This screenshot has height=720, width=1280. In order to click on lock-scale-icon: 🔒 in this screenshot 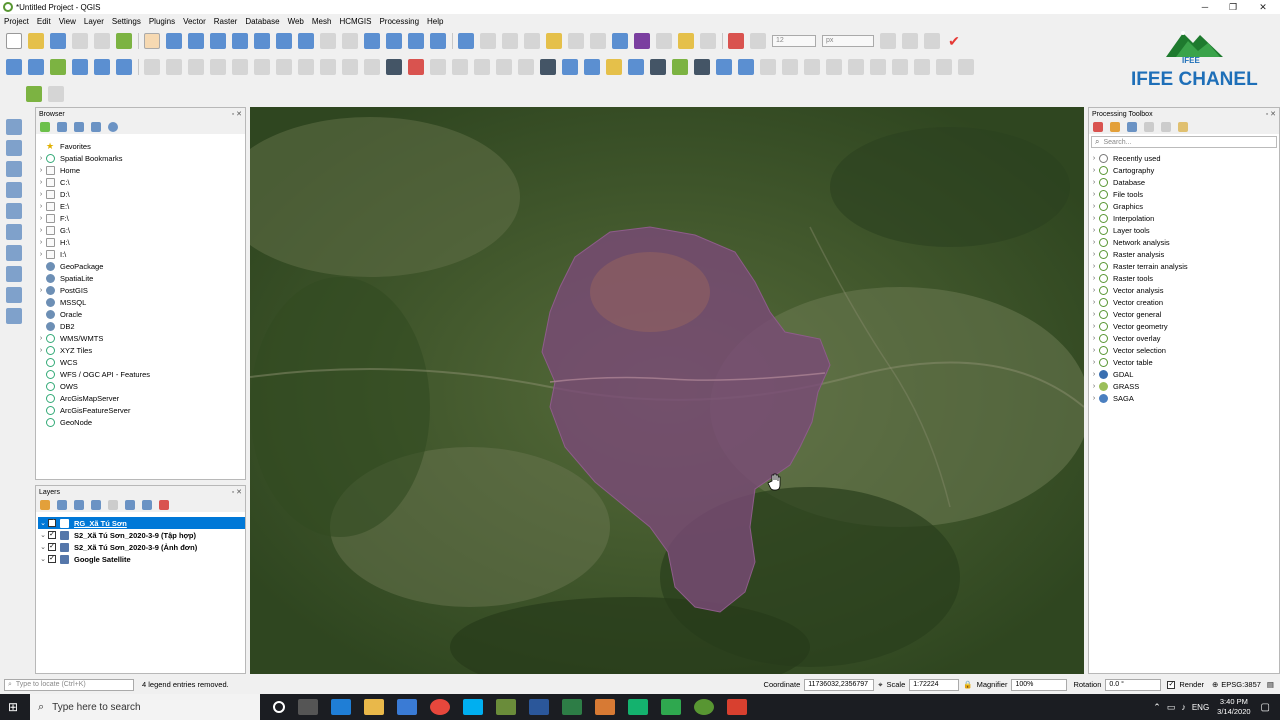, I will do `click(967, 684)`.